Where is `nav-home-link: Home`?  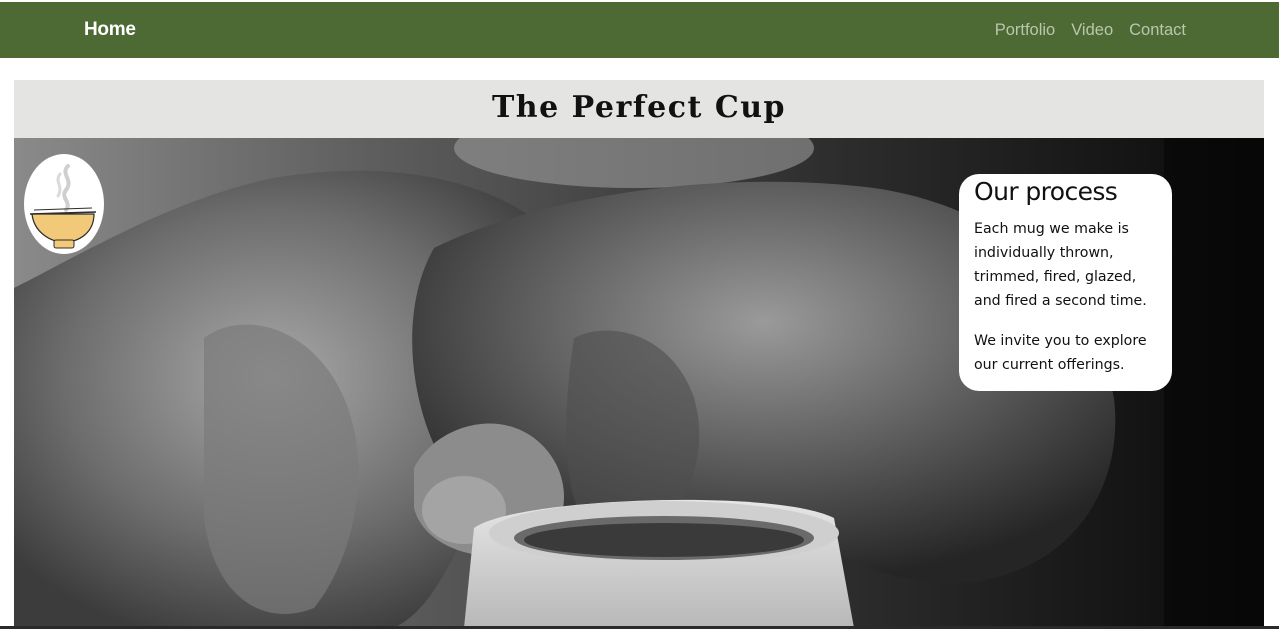 nav-home-link: Home is located at coordinates (110, 30).